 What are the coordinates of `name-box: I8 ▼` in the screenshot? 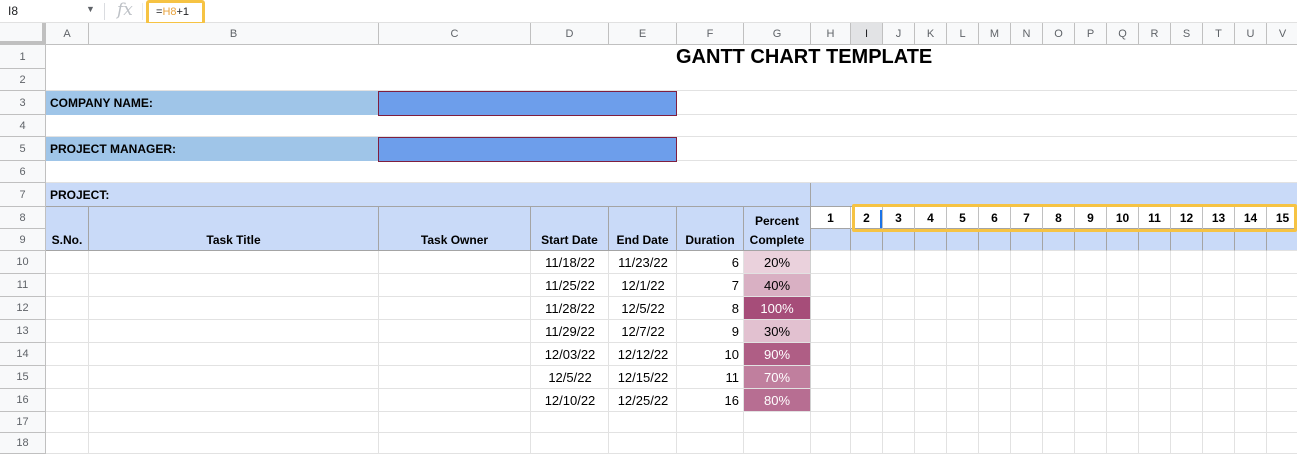 It's located at (52, 11).